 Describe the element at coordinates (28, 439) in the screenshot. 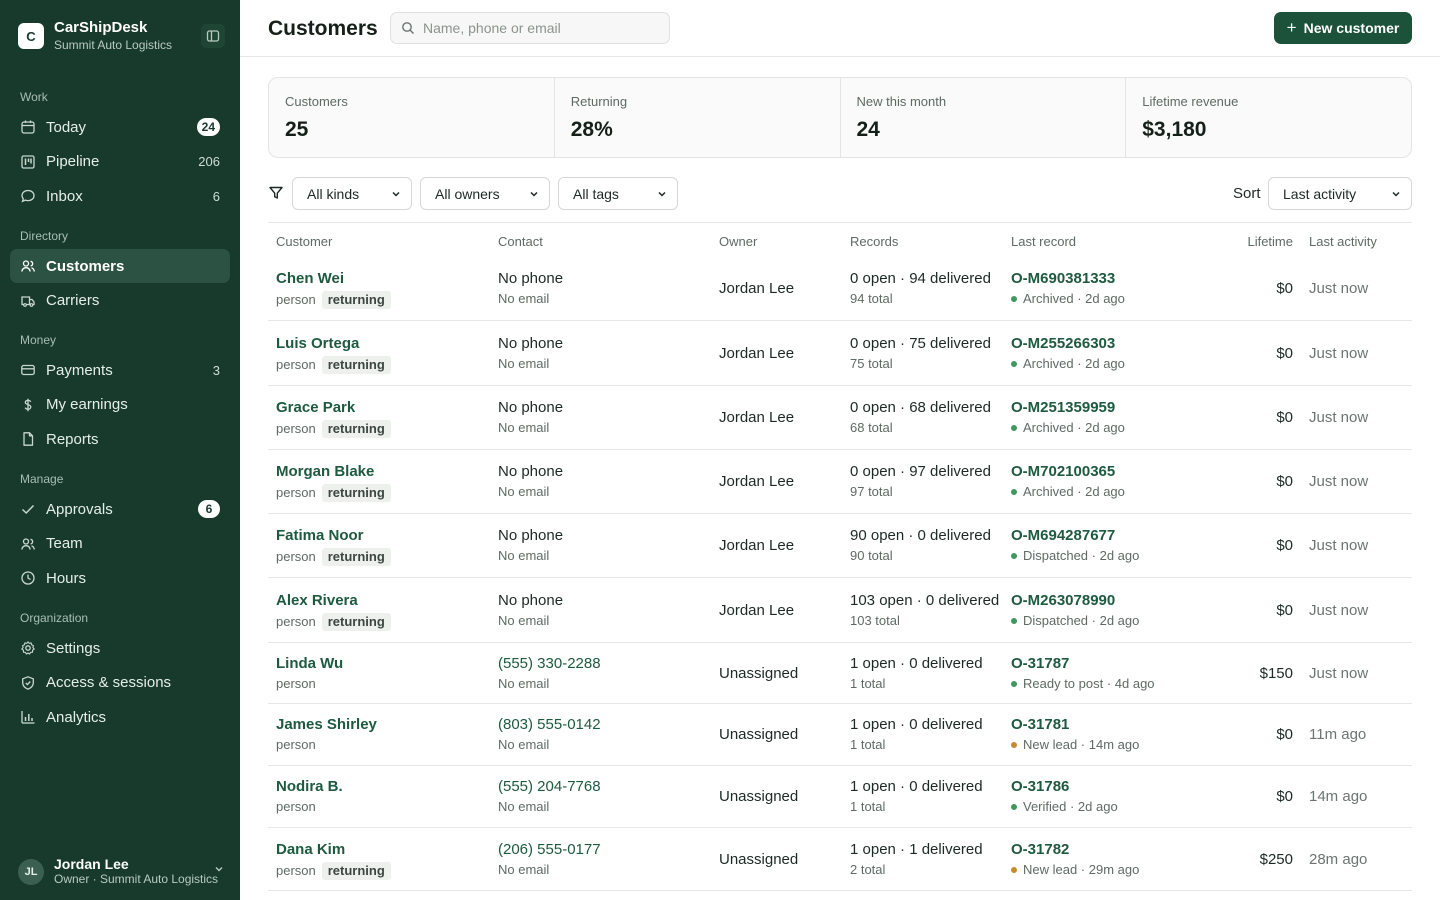

I see `file-icon` at that location.